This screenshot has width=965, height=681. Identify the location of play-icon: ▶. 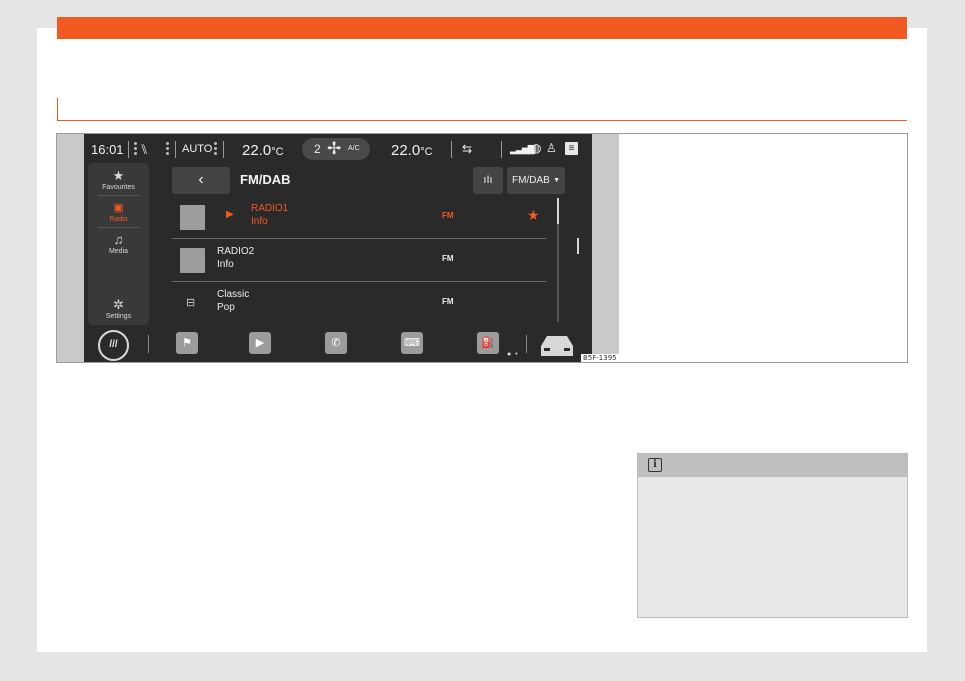
(260, 343).